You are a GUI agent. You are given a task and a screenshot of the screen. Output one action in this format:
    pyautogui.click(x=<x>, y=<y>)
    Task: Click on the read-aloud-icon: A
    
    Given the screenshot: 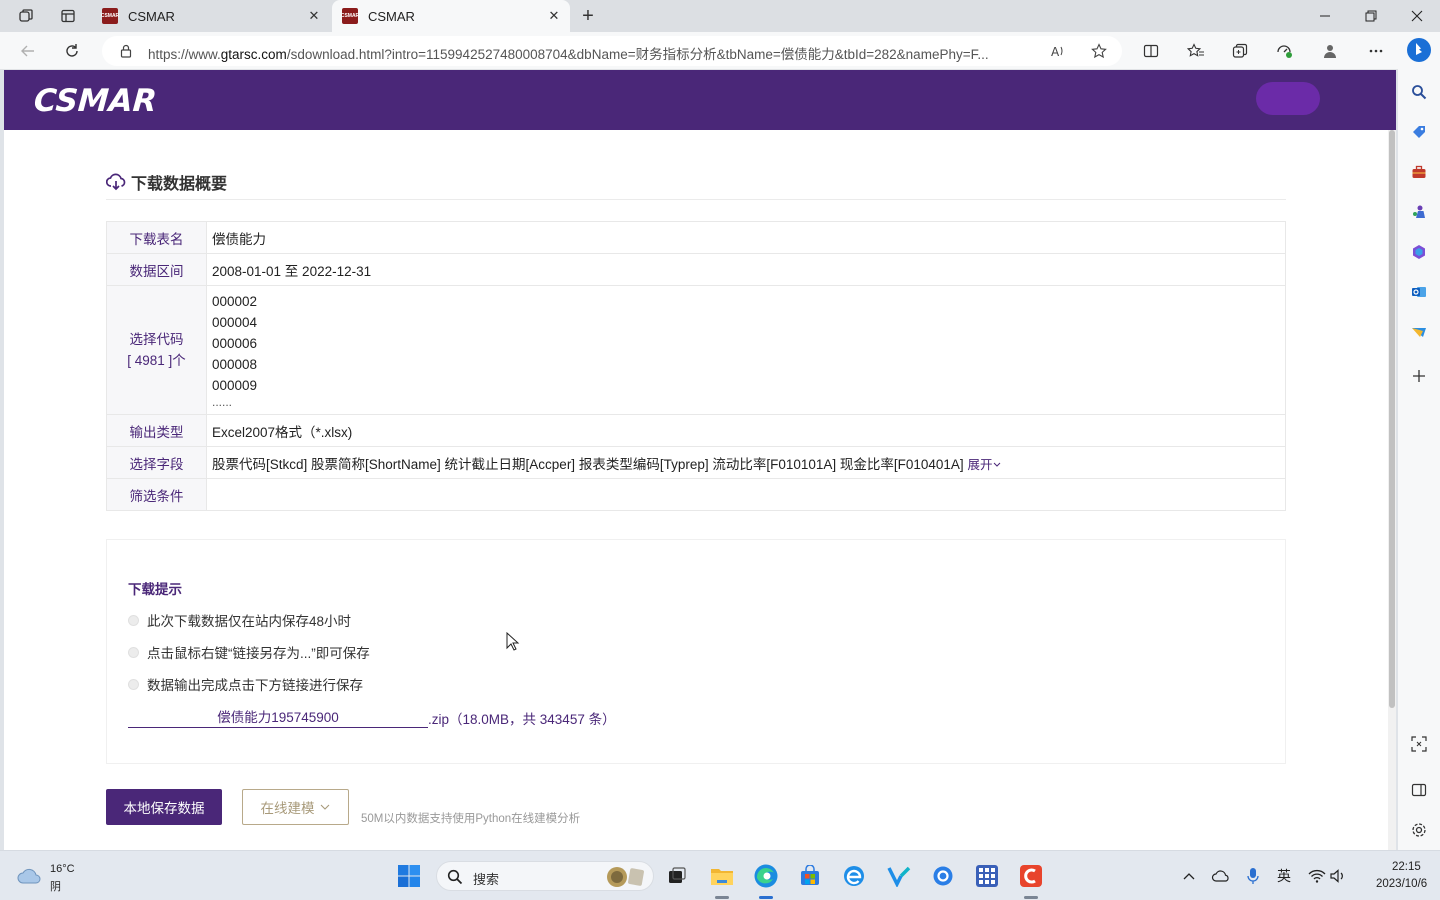 What is the action you would take?
    pyautogui.click(x=1058, y=51)
    